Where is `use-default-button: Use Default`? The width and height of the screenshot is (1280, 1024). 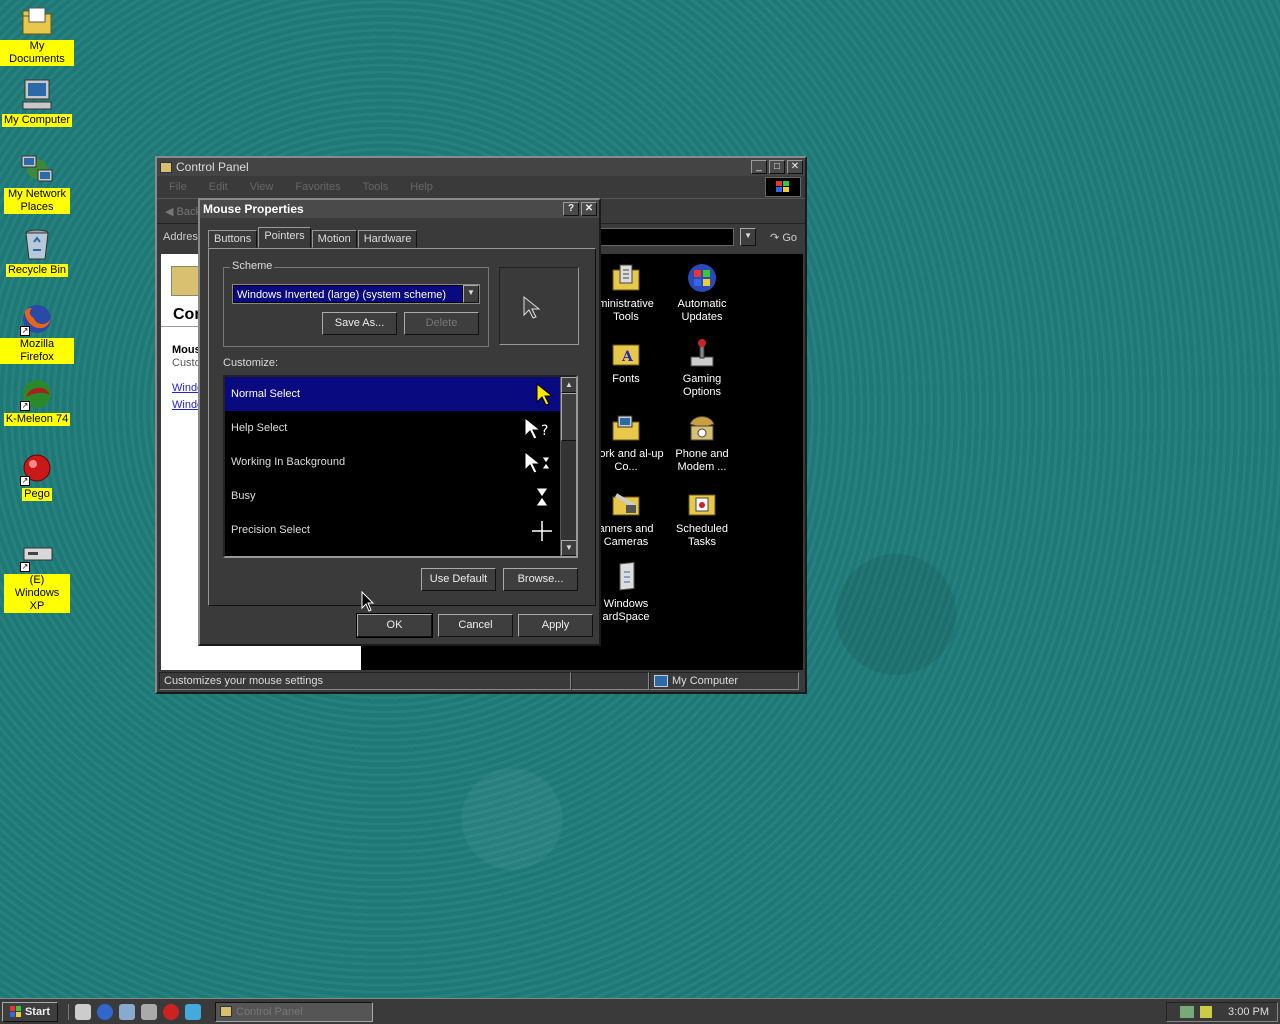 use-default-button: Use Default is located at coordinates (458, 579).